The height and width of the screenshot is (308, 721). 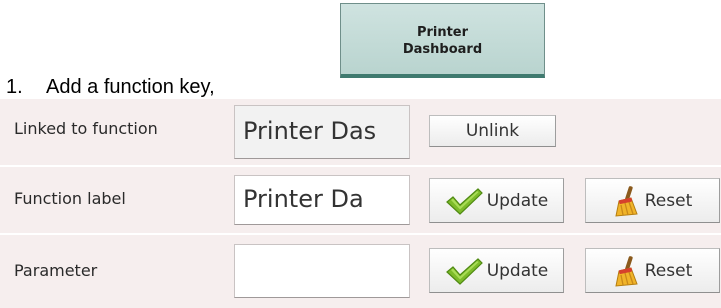 I want to click on instruction-text: Add a function key,, so click(x=130, y=87).